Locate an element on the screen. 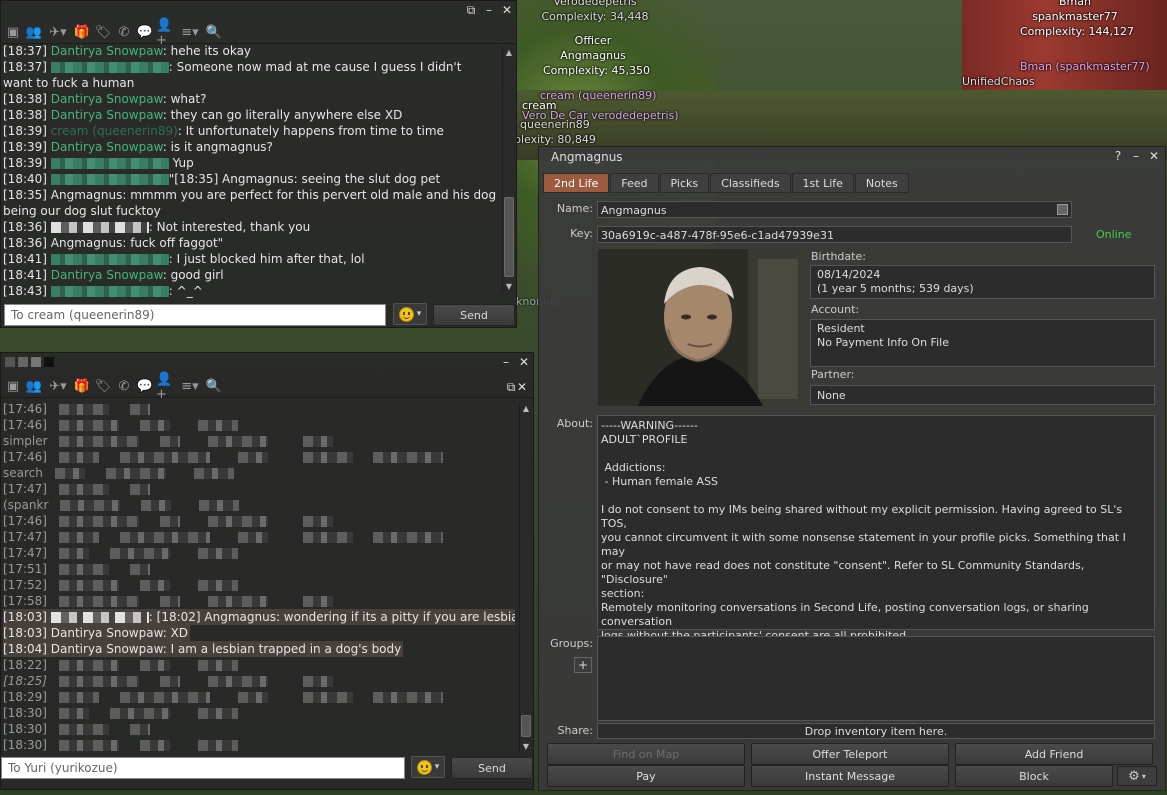 The image size is (1167, 795). chat-input-bottom: To Yuri (yurikozue) is located at coordinates (203, 768).